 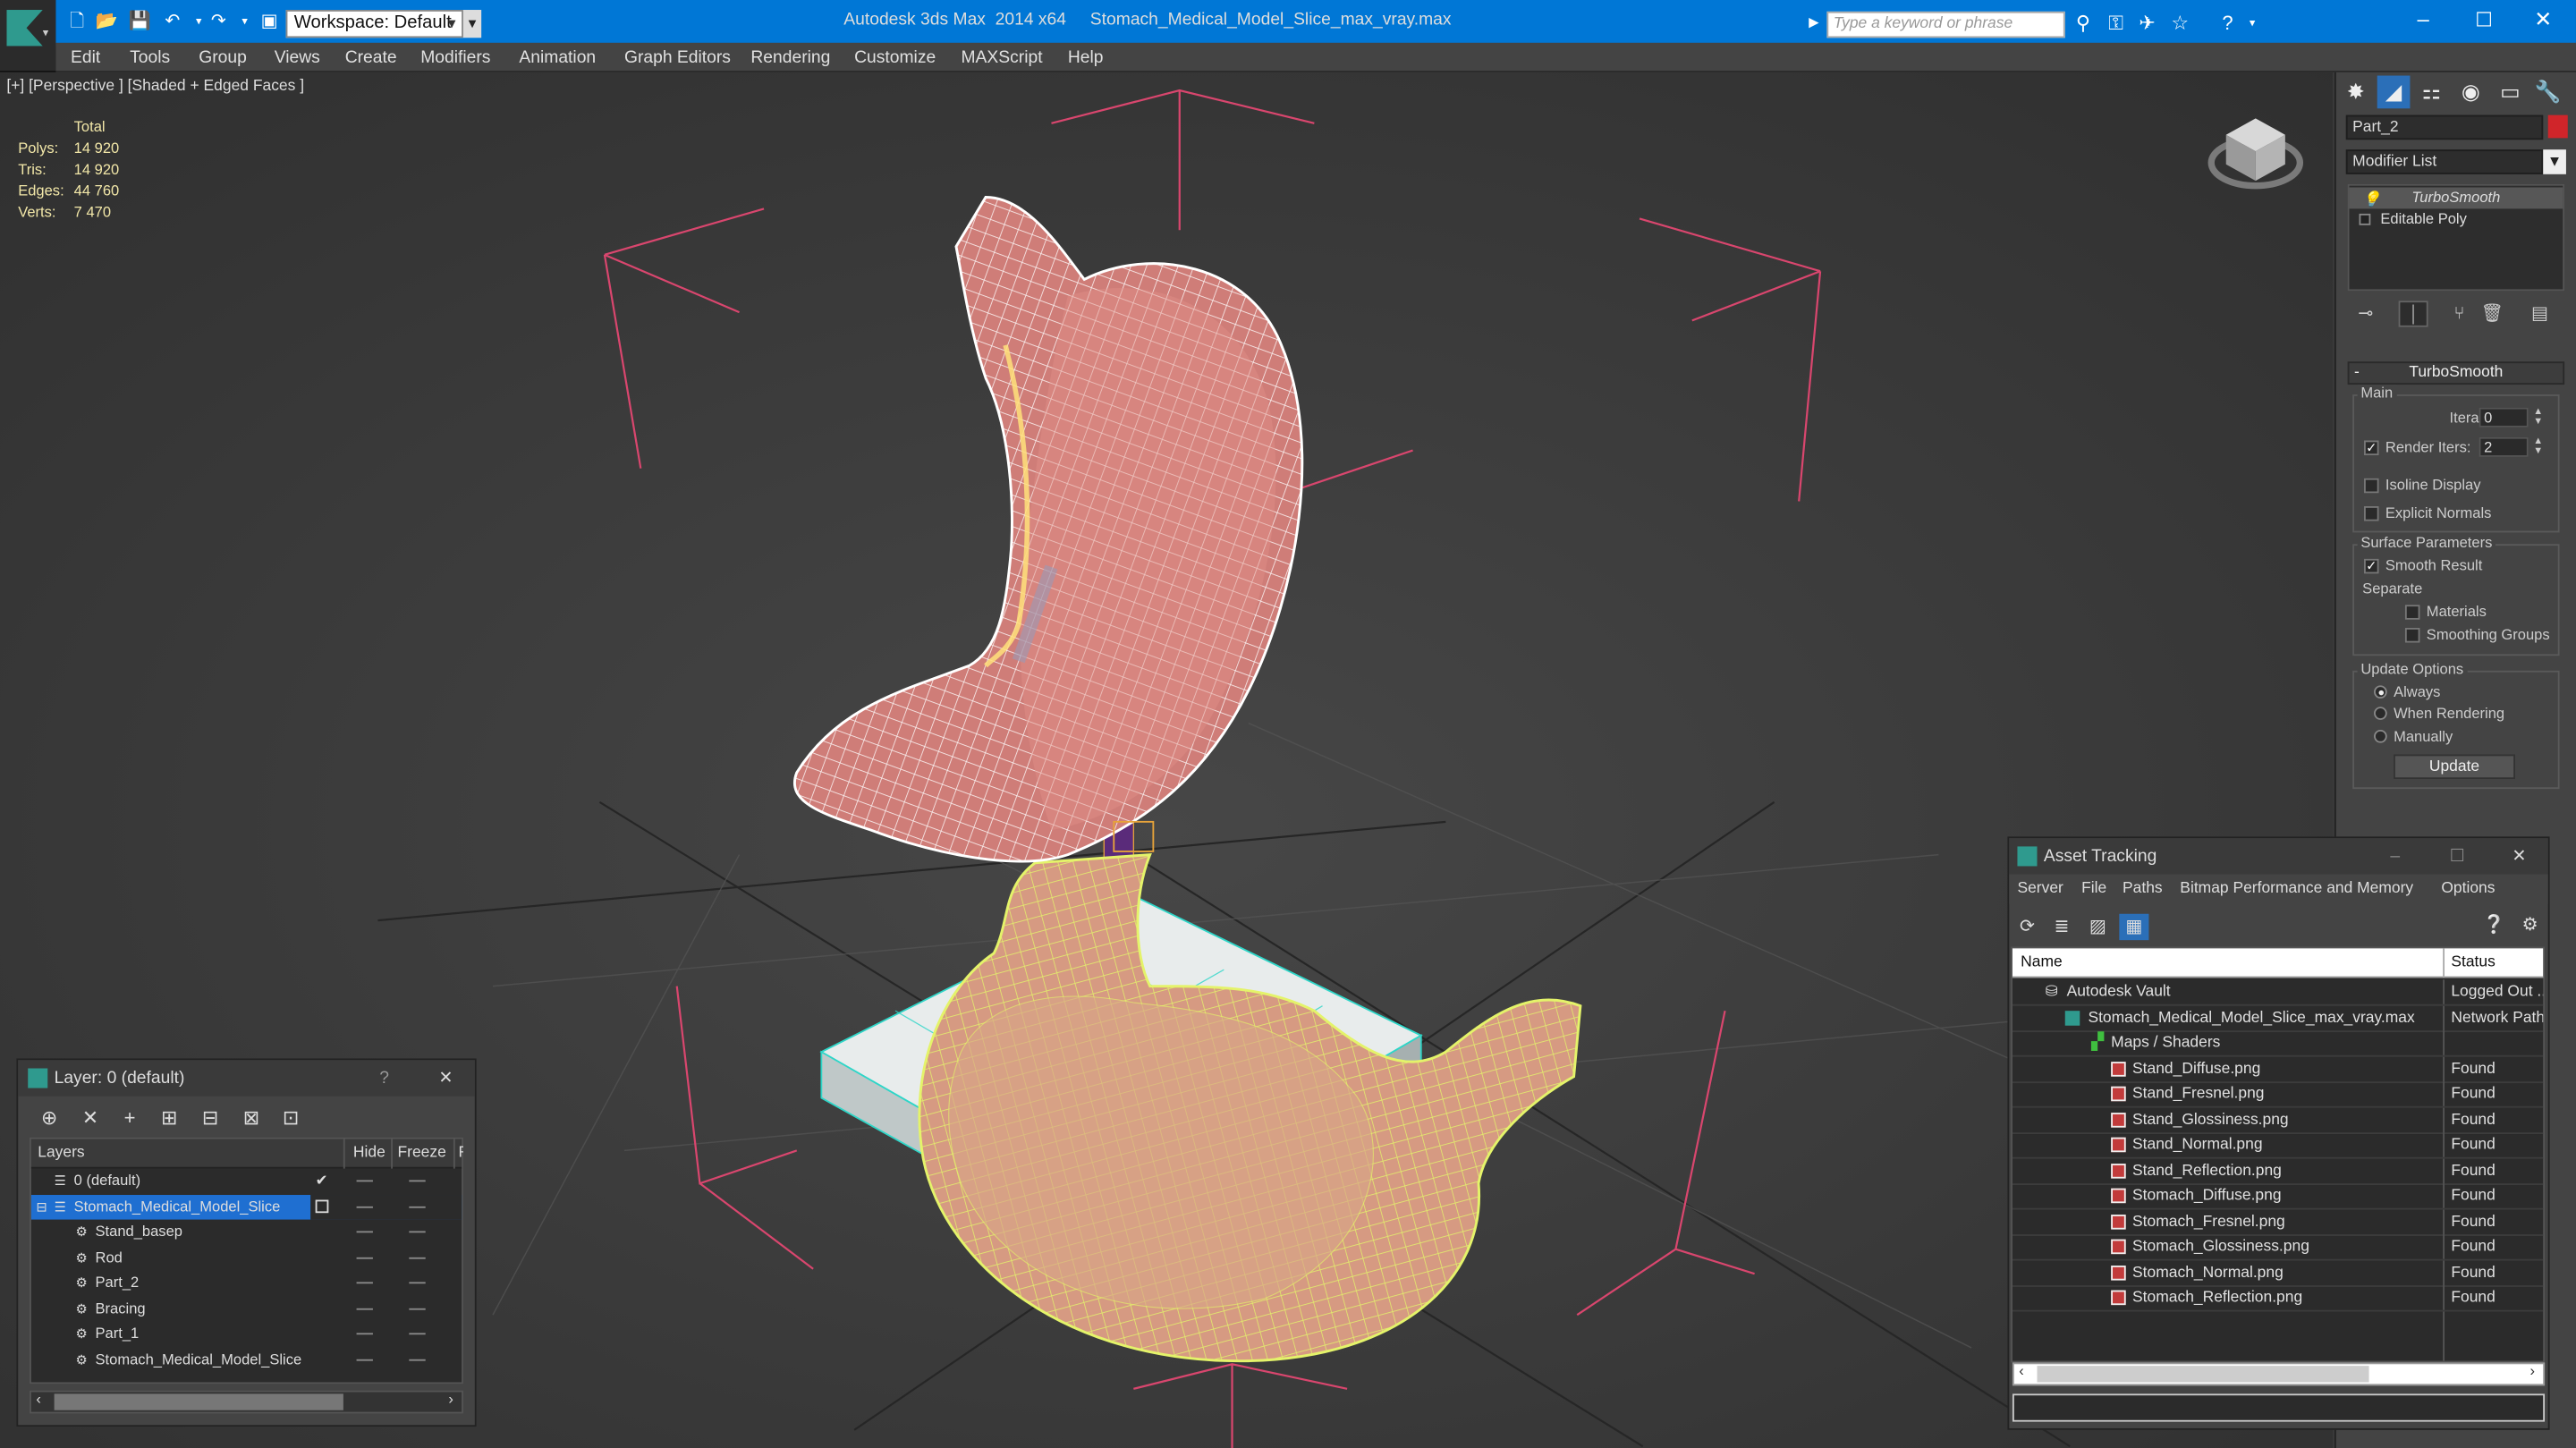 What do you see at coordinates (61, 1154) in the screenshot?
I see `col-layers: Layers` at bounding box center [61, 1154].